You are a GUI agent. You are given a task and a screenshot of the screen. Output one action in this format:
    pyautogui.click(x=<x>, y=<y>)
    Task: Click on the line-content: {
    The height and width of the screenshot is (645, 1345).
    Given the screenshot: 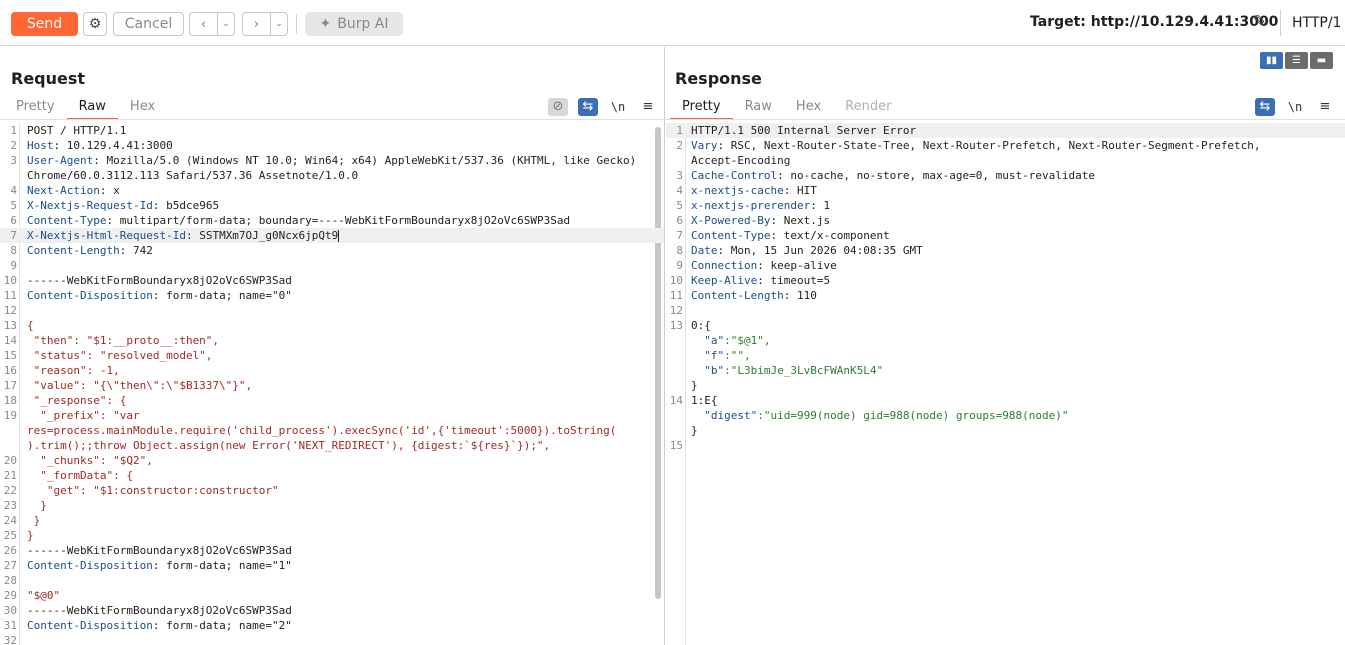 What is the action you would take?
    pyautogui.click(x=30, y=325)
    